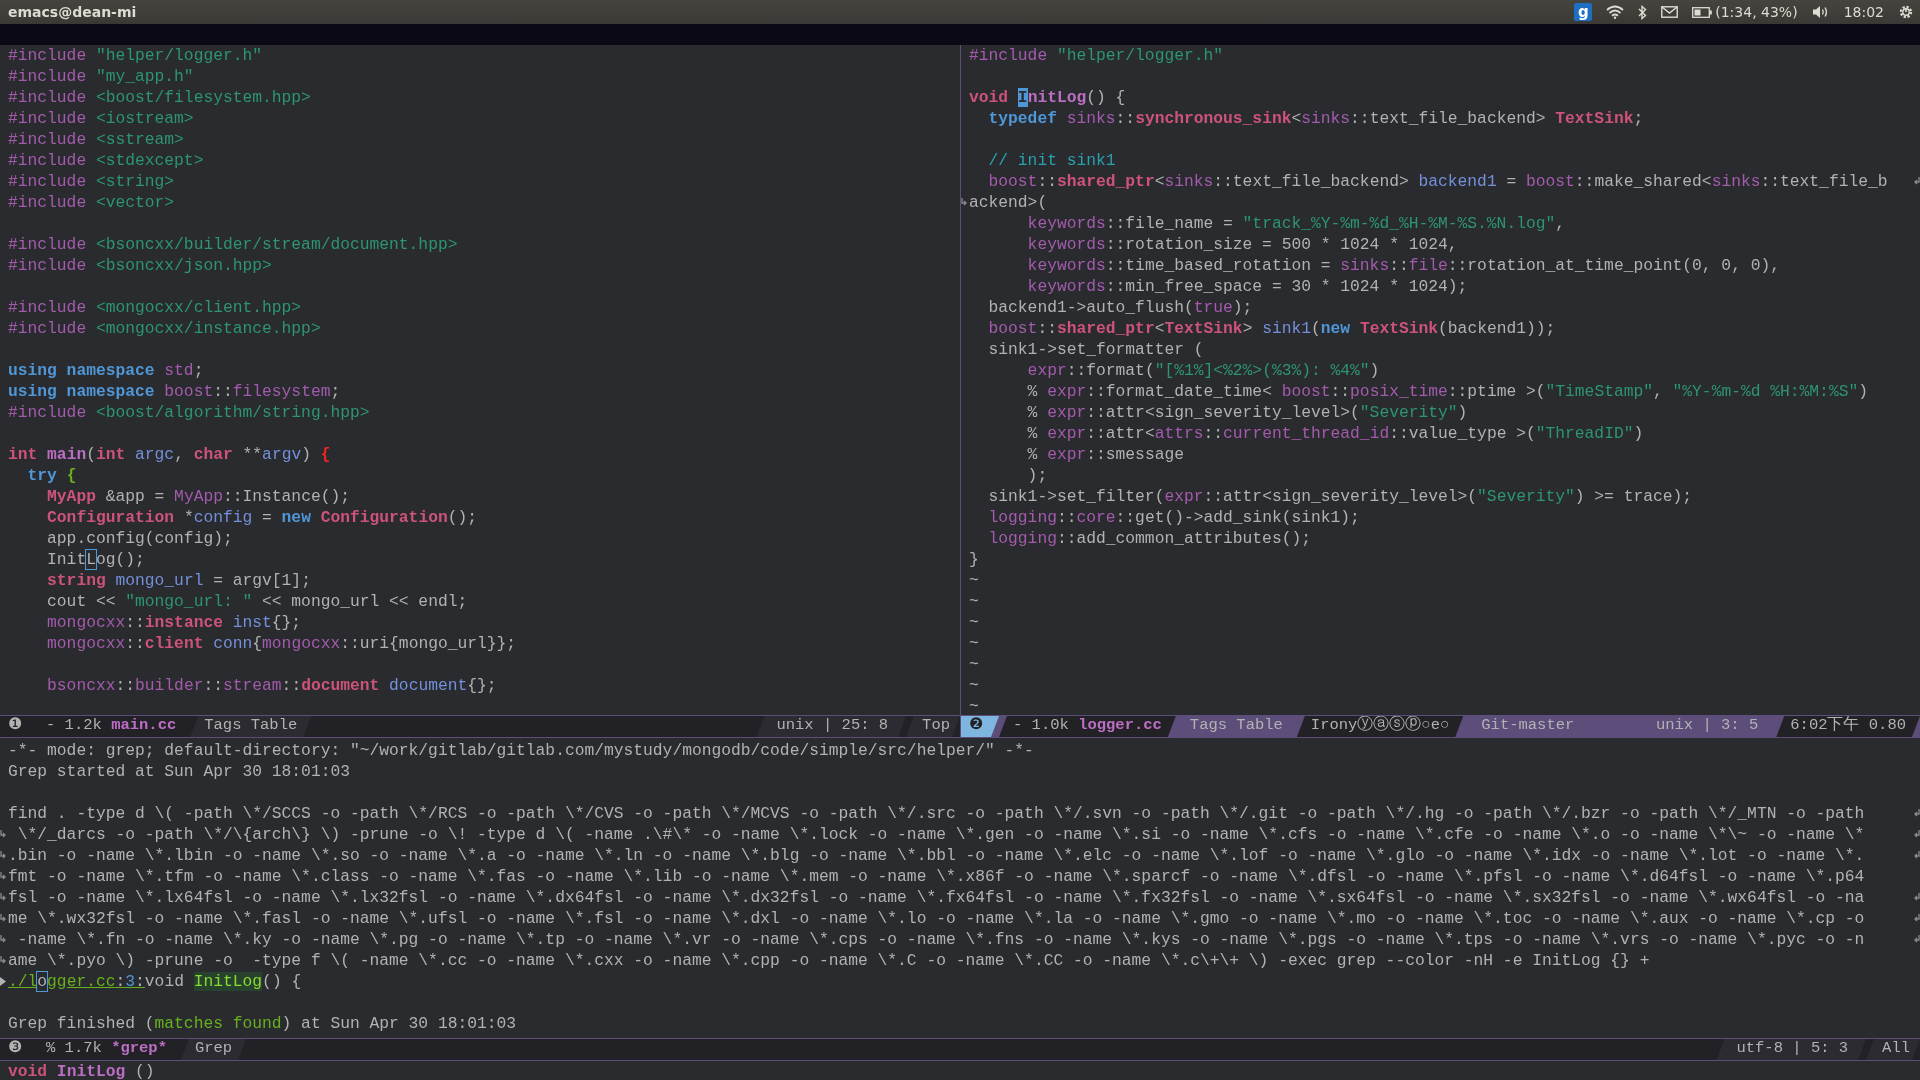  What do you see at coordinates (1893, 1049) in the screenshot?
I see `mode-line-label: All` at bounding box center [1893, 1049].